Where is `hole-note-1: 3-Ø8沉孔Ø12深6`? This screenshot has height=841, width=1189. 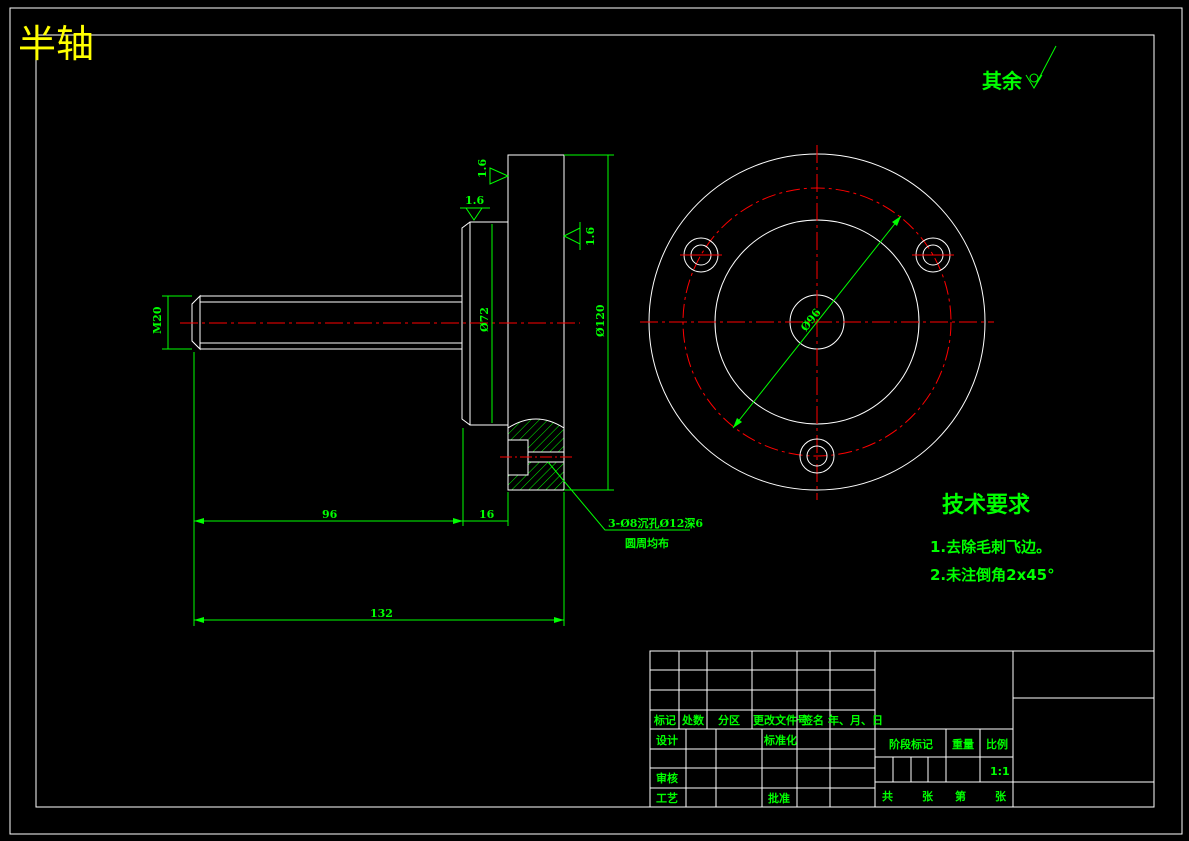
hole-note-1: 3-Ø8沉孔Ø12深6 is located at coordinates (655, 523).